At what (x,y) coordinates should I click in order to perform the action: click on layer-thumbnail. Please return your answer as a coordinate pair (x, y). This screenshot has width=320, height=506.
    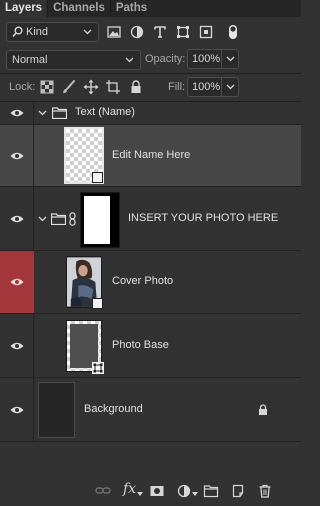
    Looking at the image, I should click on (56, 410).